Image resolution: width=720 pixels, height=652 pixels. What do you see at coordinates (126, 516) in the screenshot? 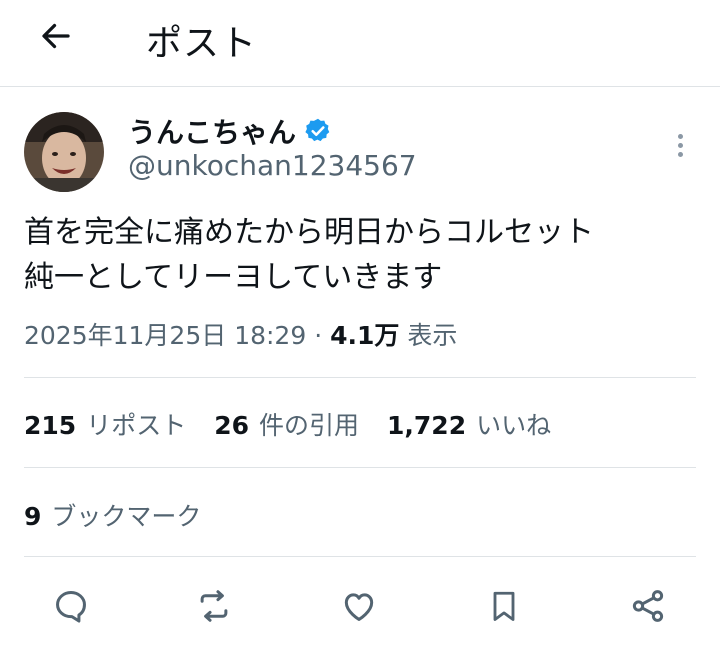
I see `bookmarks-label: ブックマーク` at bounding box center [126, 516].